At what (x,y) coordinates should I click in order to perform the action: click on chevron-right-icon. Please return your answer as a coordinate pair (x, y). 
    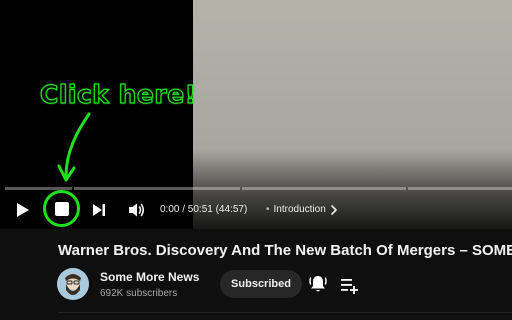
    Looking at the image, I should click on (333, 209).